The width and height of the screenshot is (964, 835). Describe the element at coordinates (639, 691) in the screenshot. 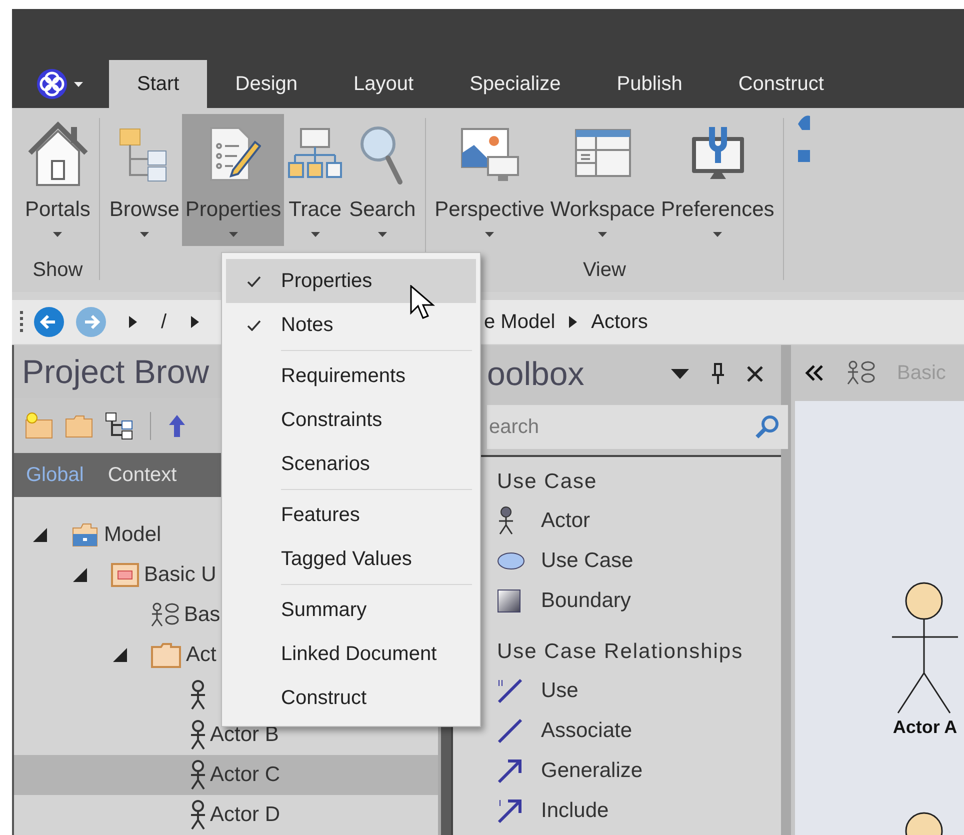

I see `toolbox-item: Use` at that location.